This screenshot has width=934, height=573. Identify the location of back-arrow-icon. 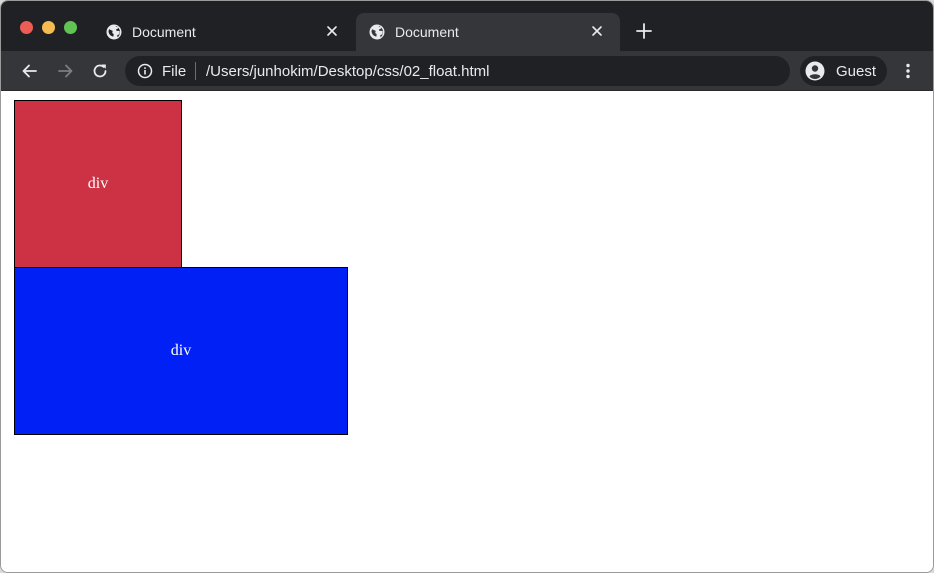
(30, 71).